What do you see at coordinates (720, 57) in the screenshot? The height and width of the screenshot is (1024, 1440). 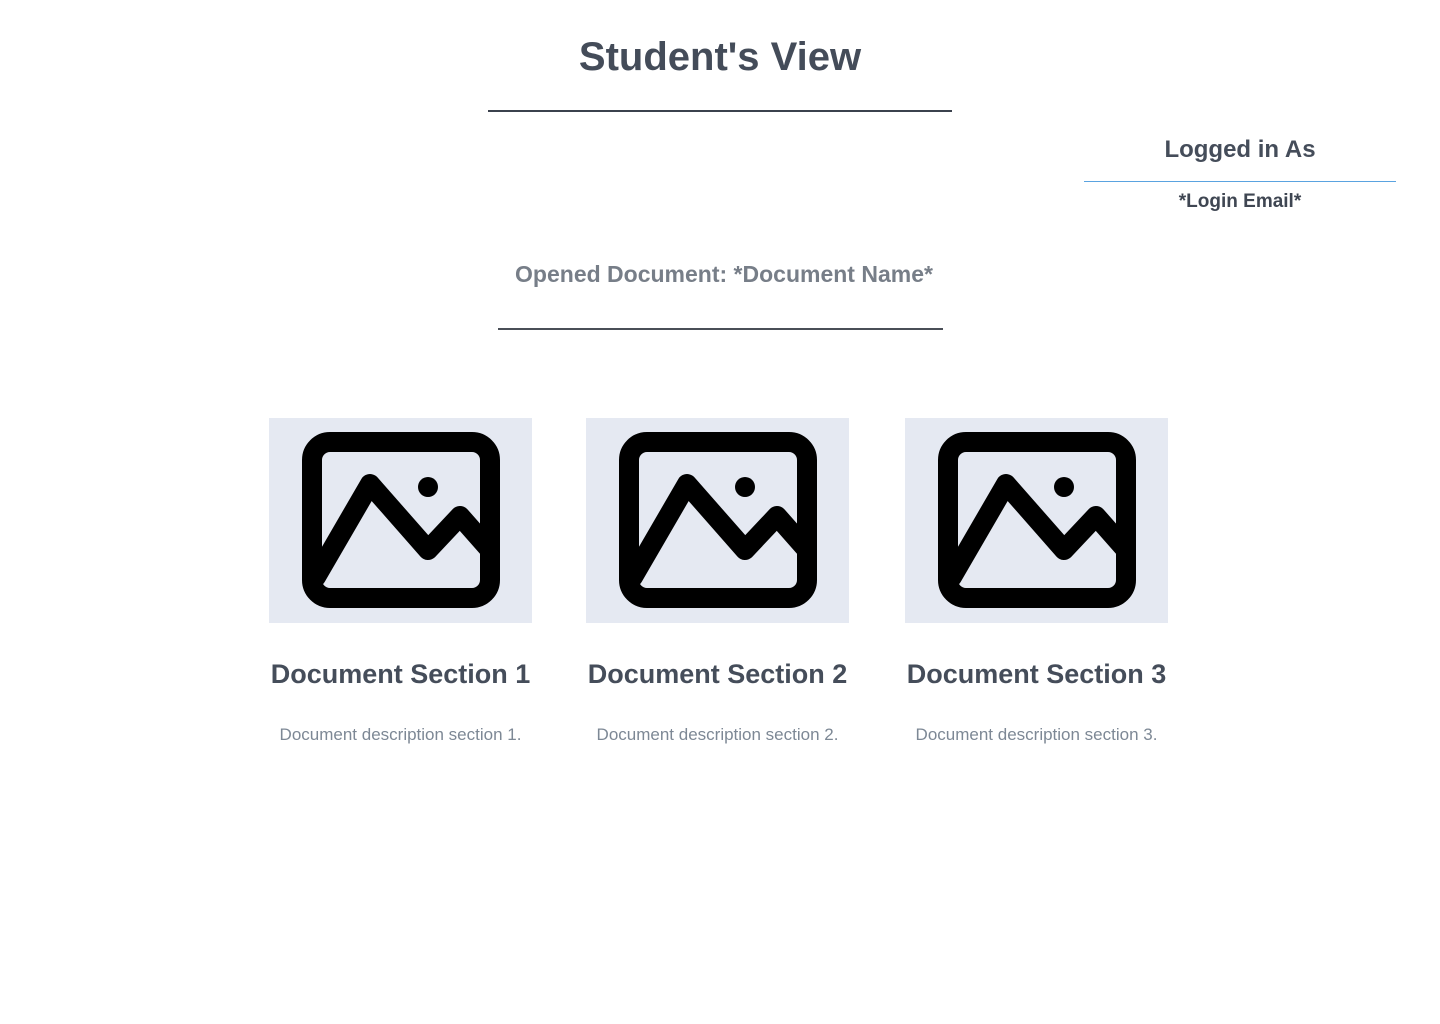 I see `page-title: Student's View` at bounding box center [720, 57].